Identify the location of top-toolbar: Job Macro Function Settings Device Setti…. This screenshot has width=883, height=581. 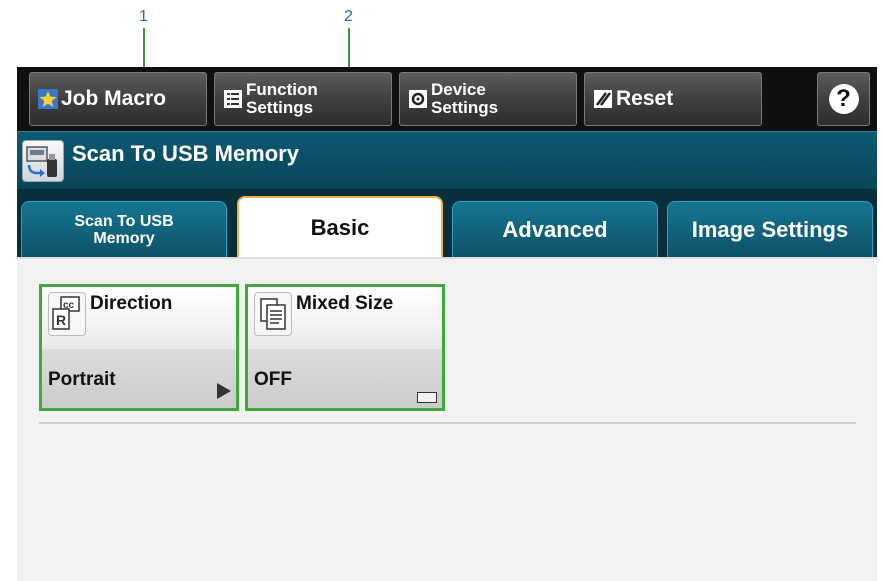
(447, 99).